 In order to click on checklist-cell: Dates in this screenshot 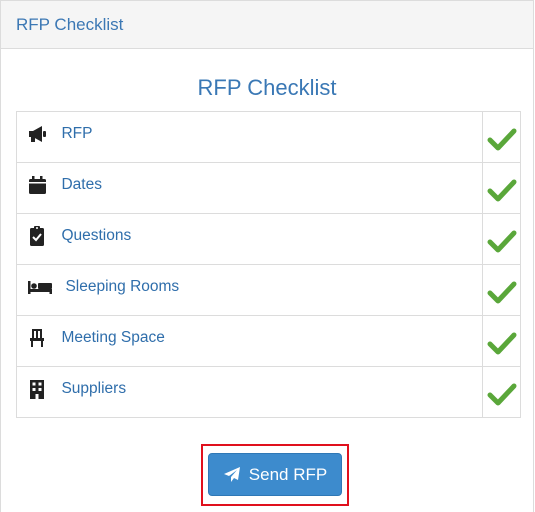, I will do `click(249, 188)`.